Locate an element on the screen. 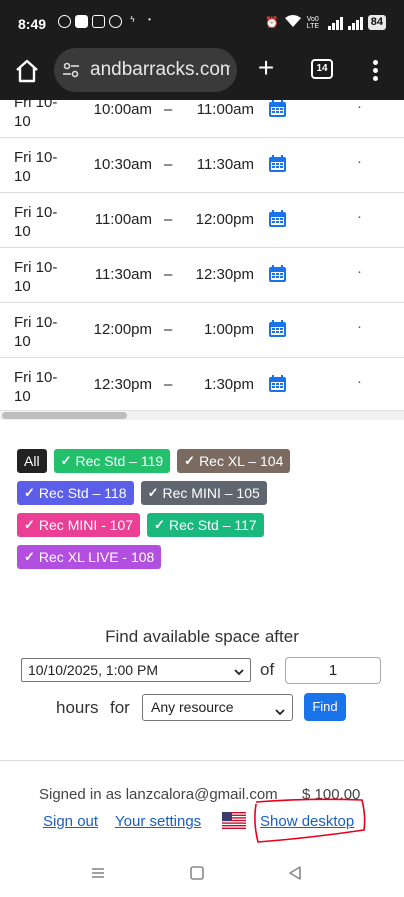 This screenshot has width=404, height=897. table-row: Fri 10-10 10:30am – 11:30am · is located at coordinates (202, 165).